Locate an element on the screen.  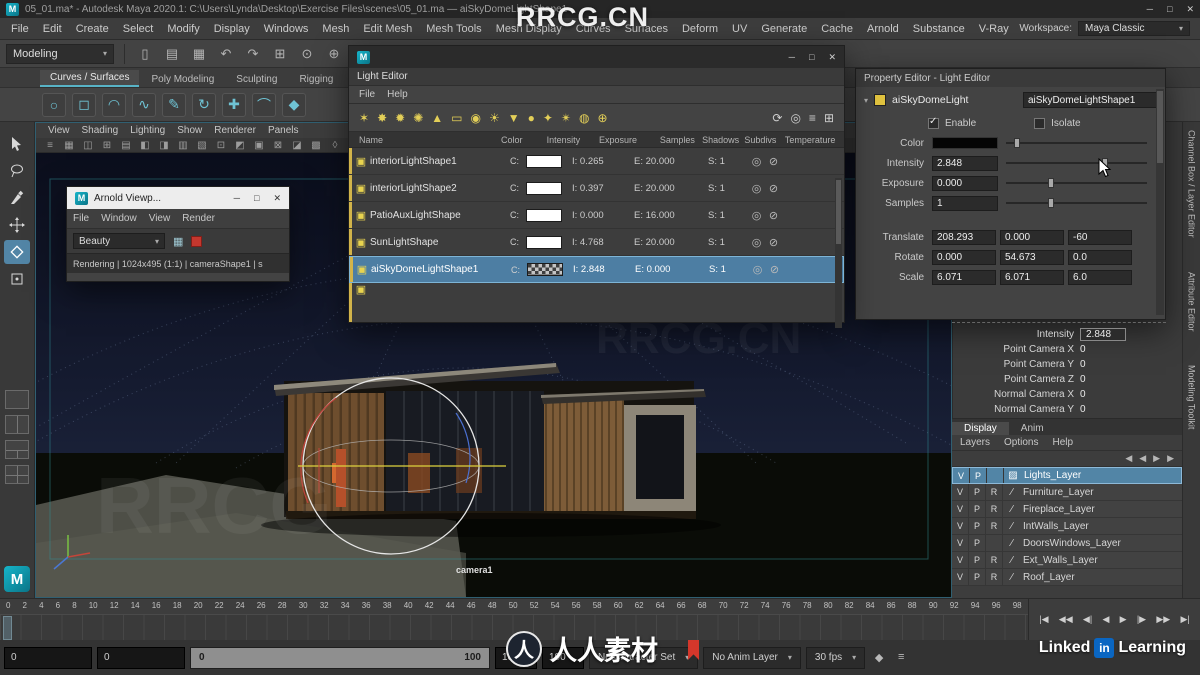
color-slider is located at coordinates (1076, 143).